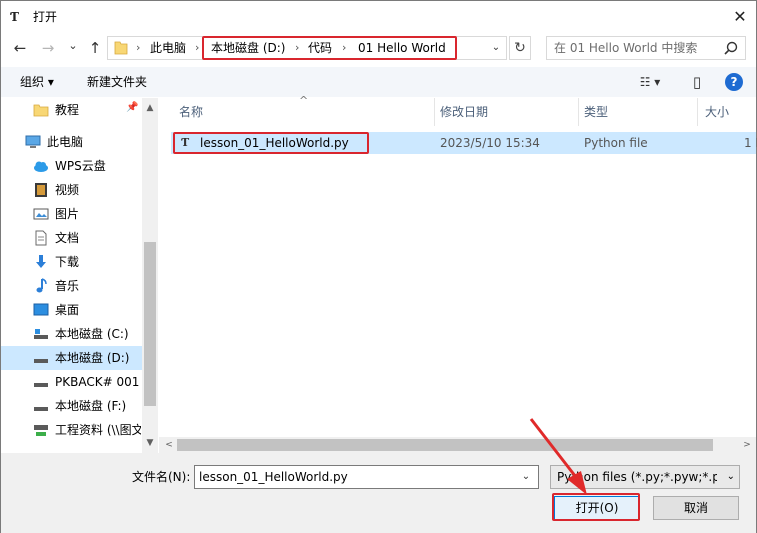 The width and height of the screenshot is (757, 533). I want to click on sidebar-item-drive-c: 本地磁盘 (C:), so click(71, 334).